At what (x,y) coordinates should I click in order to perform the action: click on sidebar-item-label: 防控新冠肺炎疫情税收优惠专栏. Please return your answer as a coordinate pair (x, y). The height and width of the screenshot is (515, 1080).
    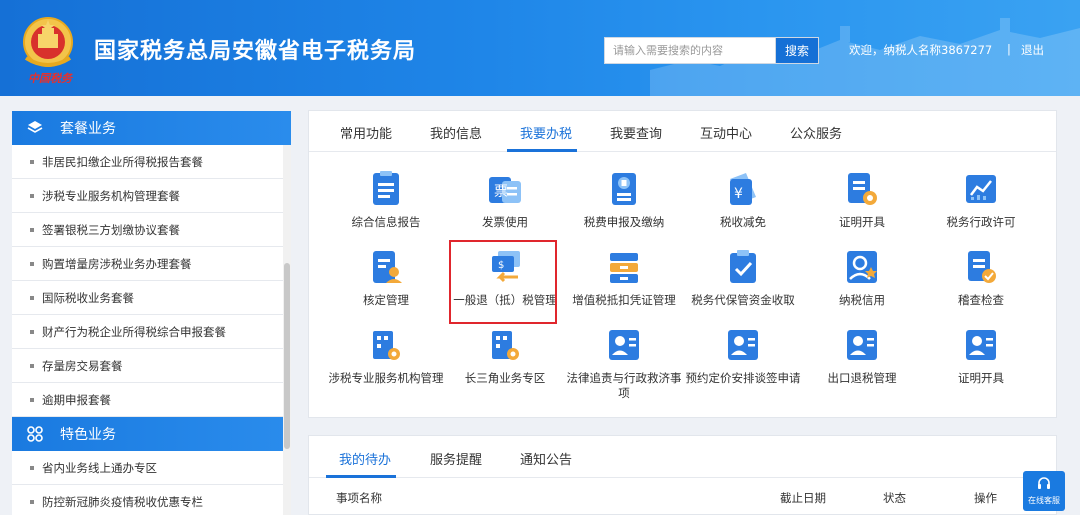
    Looking at the image, I should click on (122, 501).